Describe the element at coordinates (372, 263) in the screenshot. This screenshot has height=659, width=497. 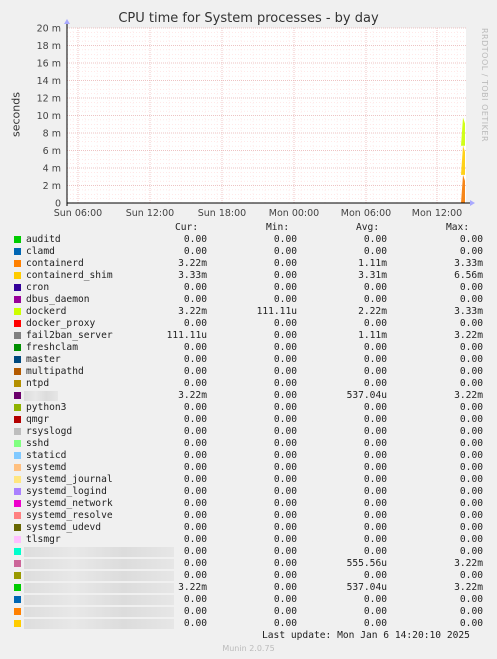
I see `legend-avg: 1.11m` at that location.